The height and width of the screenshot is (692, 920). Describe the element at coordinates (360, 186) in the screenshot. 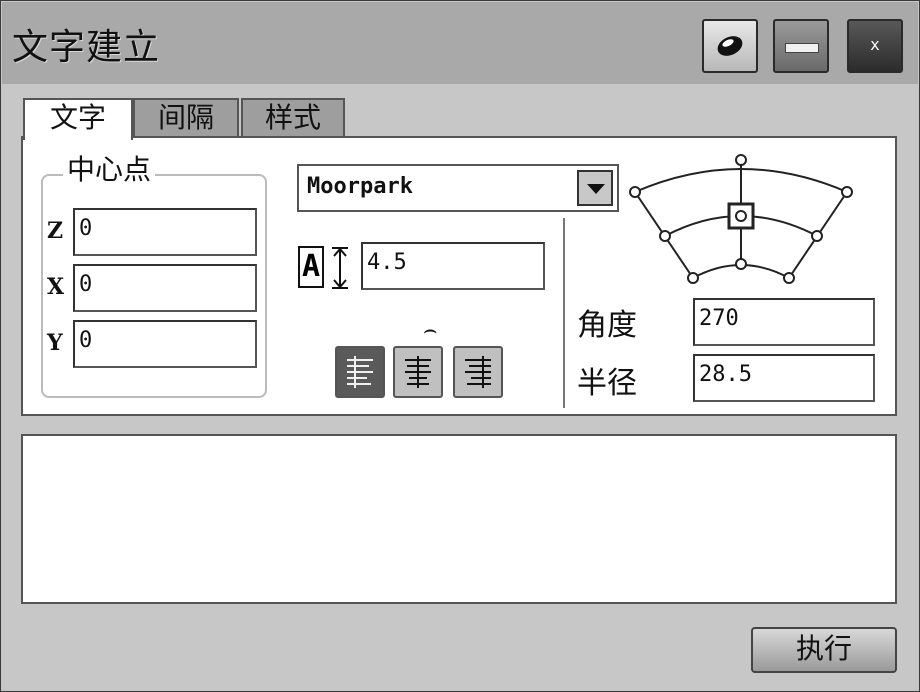

I see `font-selected-value: Moorpark` at that location.